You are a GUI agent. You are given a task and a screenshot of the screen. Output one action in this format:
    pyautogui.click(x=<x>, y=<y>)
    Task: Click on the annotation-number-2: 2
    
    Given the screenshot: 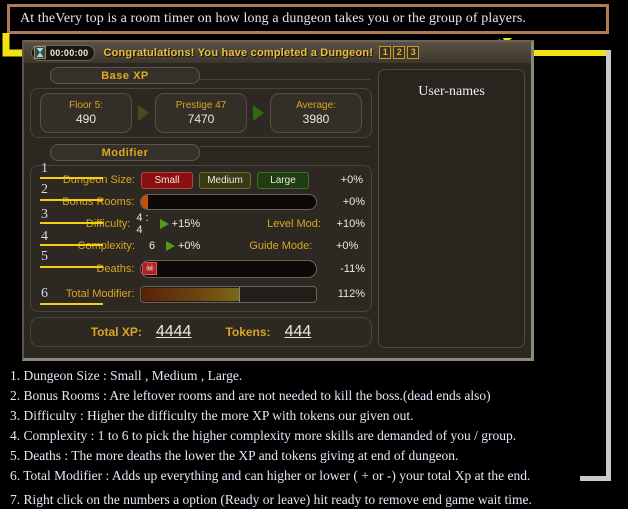 What is the action you would take?
    pyautogui.click(x=44, y=189)
    